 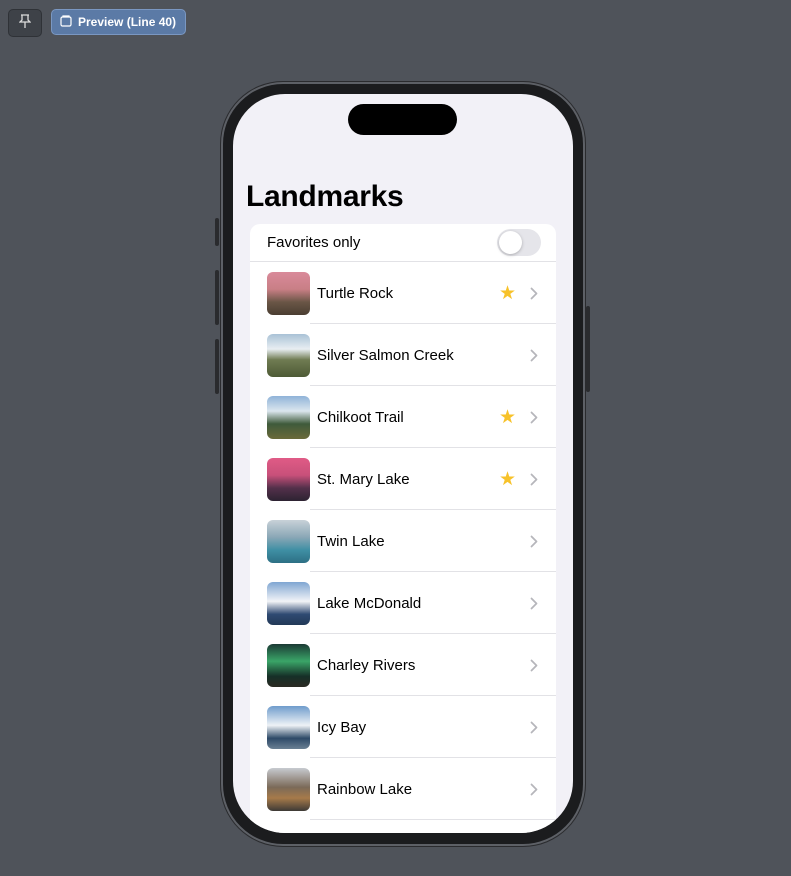 What do you see at coordinates (403, 541) in the screenshot?
I see `landmark-row: Twin Lake` at bounding box center [403, 541].